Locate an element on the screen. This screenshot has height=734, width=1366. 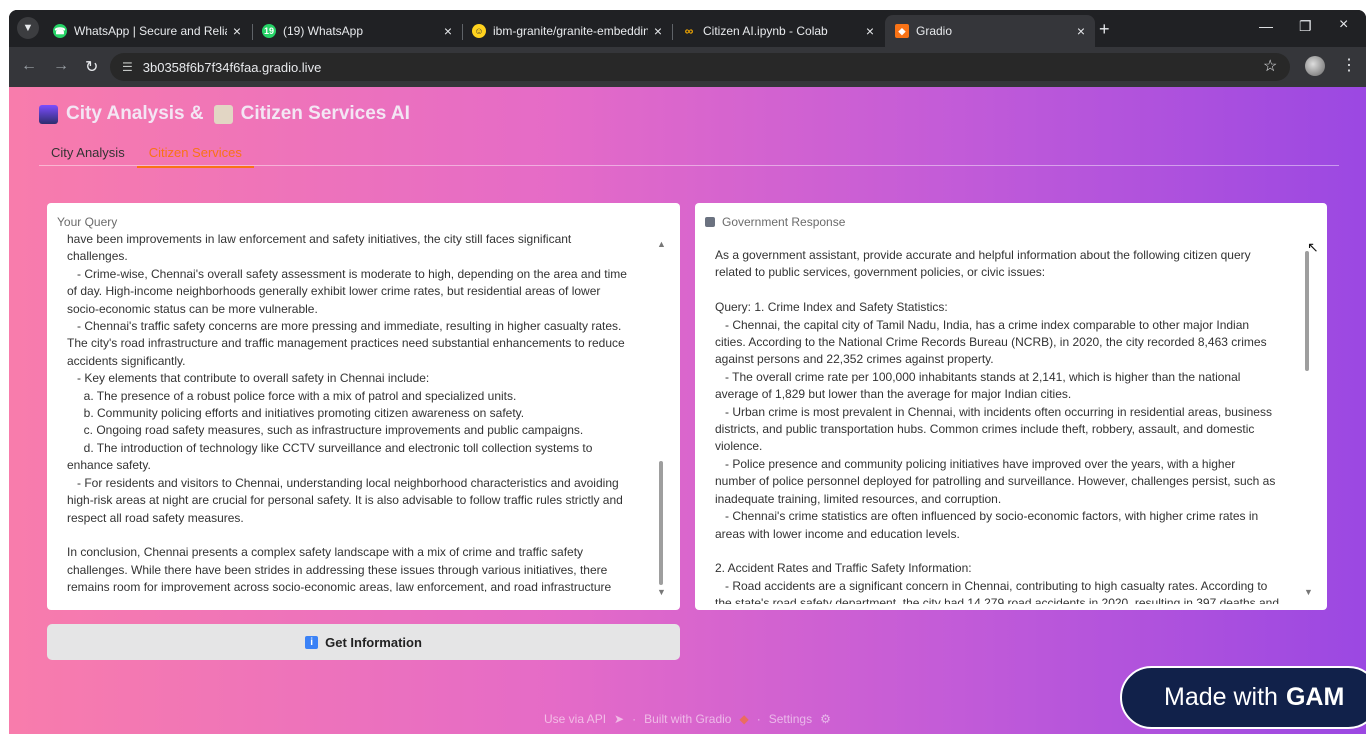
response-label: Government Response is located at coordinates (784, 222).